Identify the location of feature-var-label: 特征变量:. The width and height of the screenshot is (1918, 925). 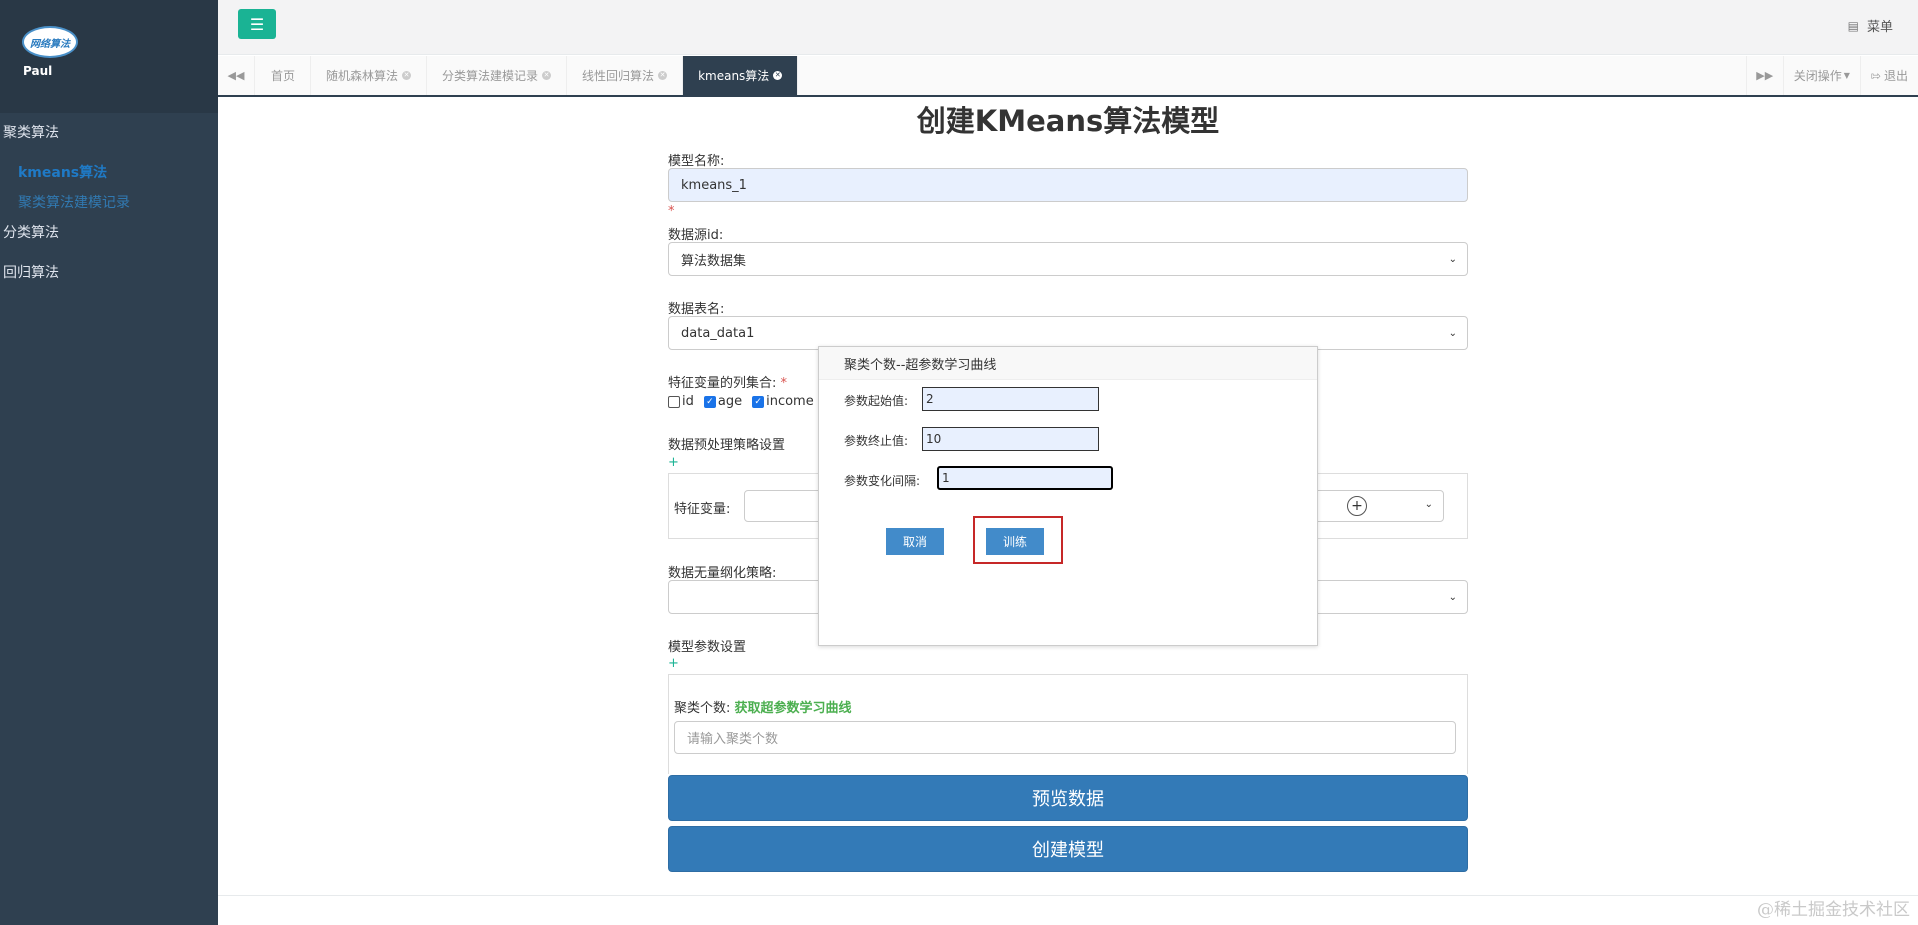
(702, 509).